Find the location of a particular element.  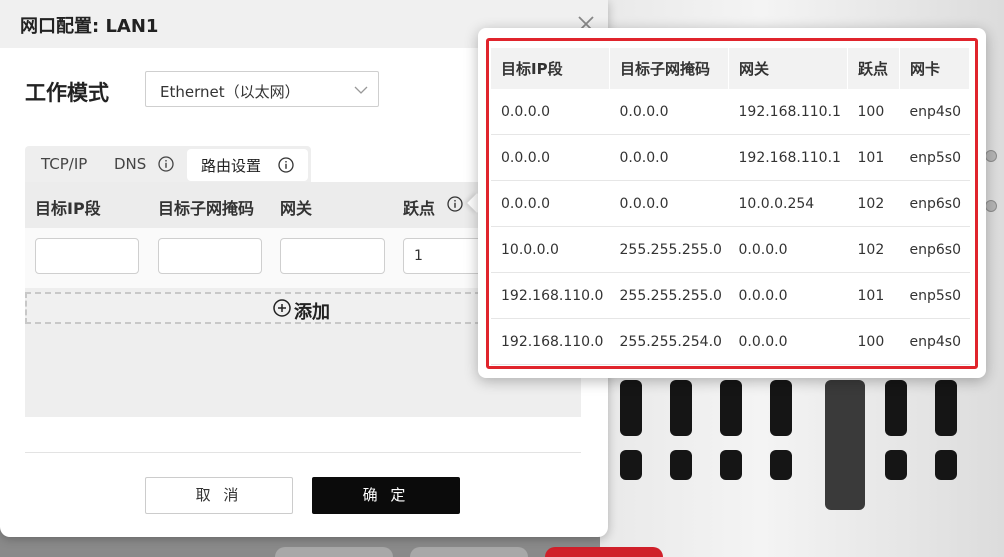

dialog-title: 网口配置: LAN1 is located at coordinates (89, 26).